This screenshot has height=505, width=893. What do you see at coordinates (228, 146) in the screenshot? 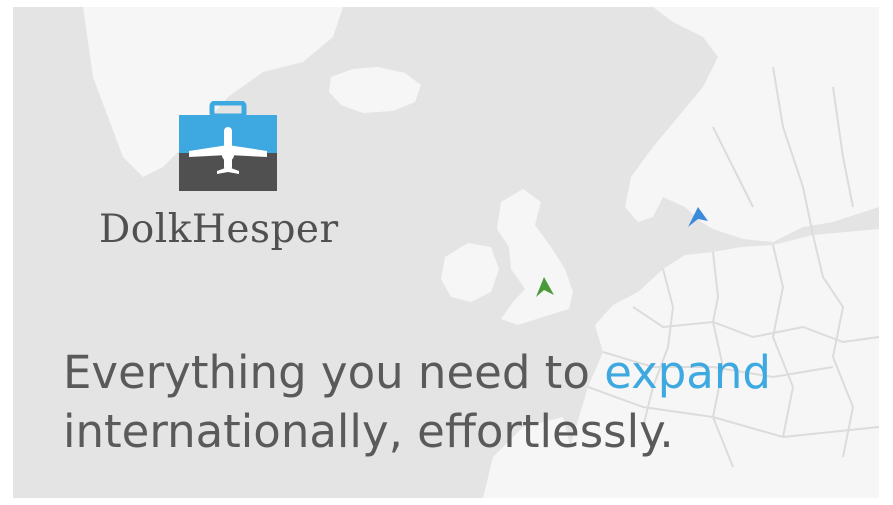
I see `briefcase-airplane-icon` at bounding box center [228, 146].